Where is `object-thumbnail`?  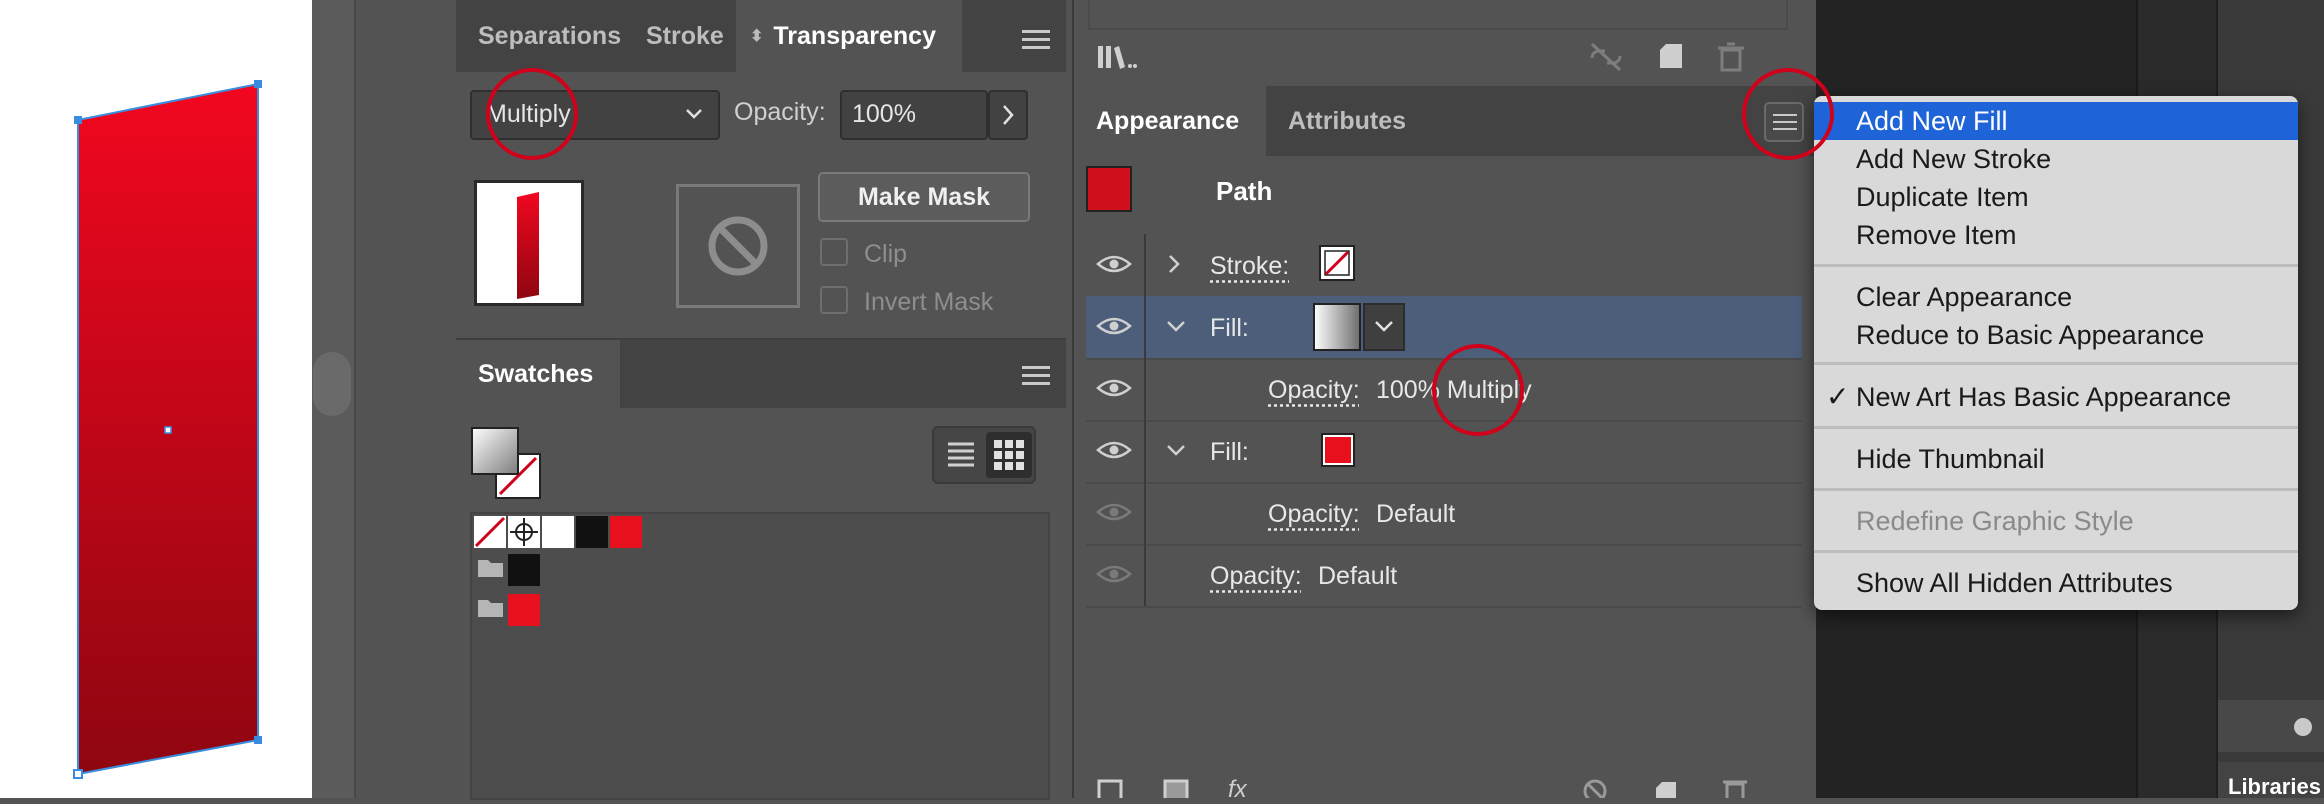 object-thumbnail is located at coordinates (529, 243).